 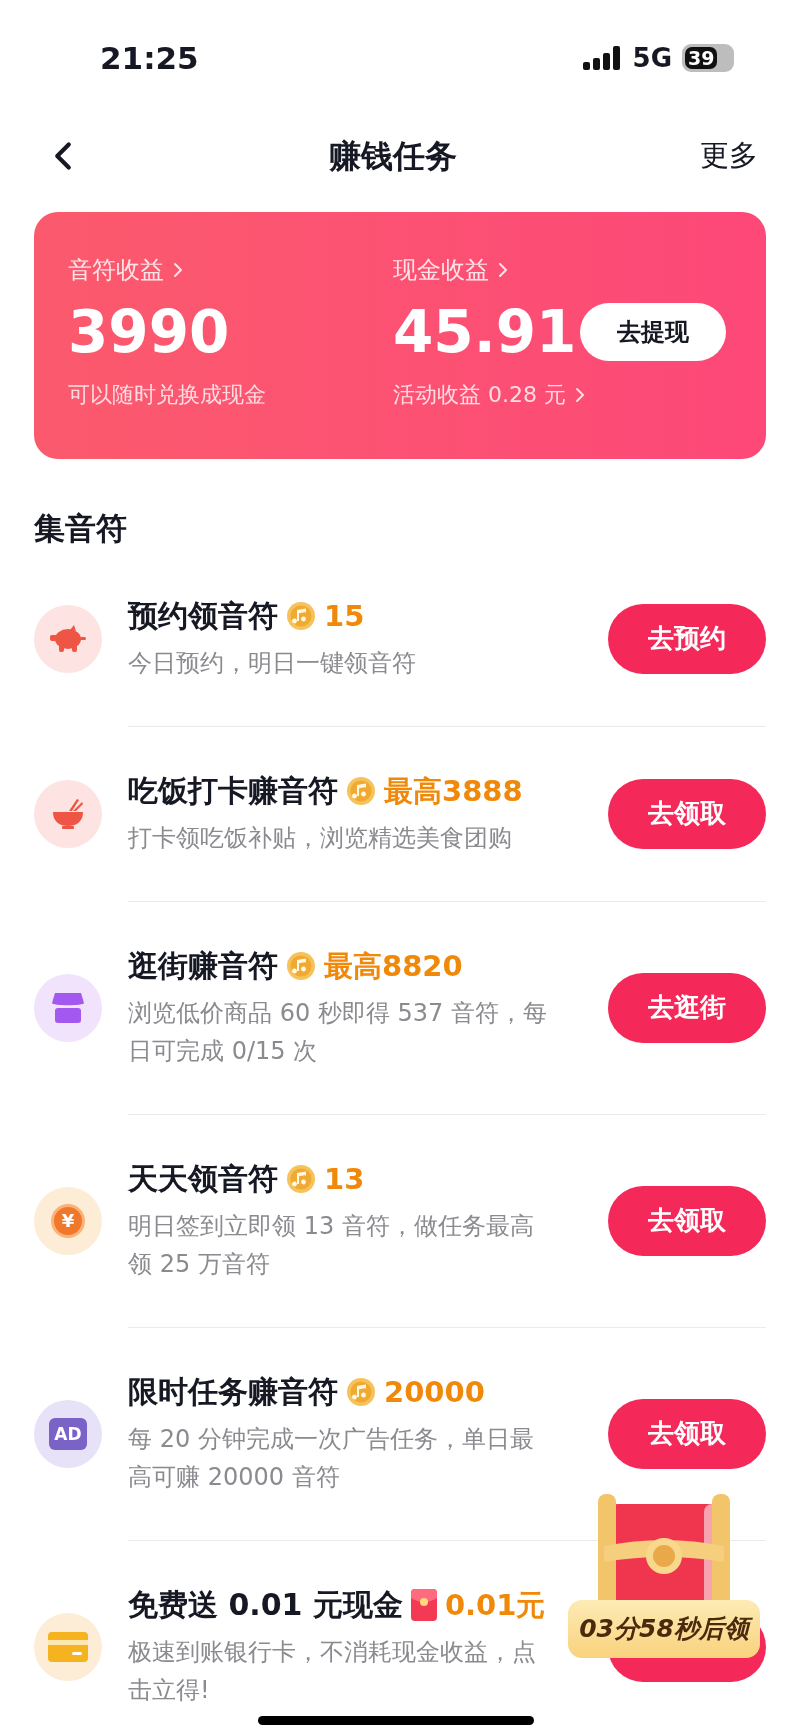 I want to click on task-description: 浏览低价商品 60 秒即得 537 音符，每日可完成 0/15 次, so click(x=338, y=1032).